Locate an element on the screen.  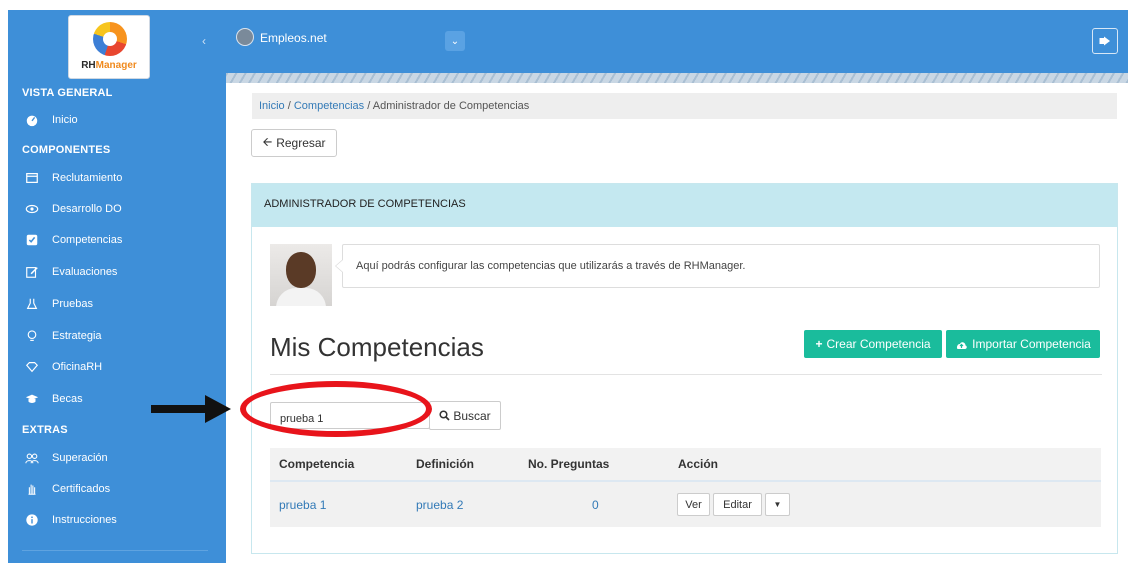
caret-down-icon: ▼ is located at coordinates (777, 504).